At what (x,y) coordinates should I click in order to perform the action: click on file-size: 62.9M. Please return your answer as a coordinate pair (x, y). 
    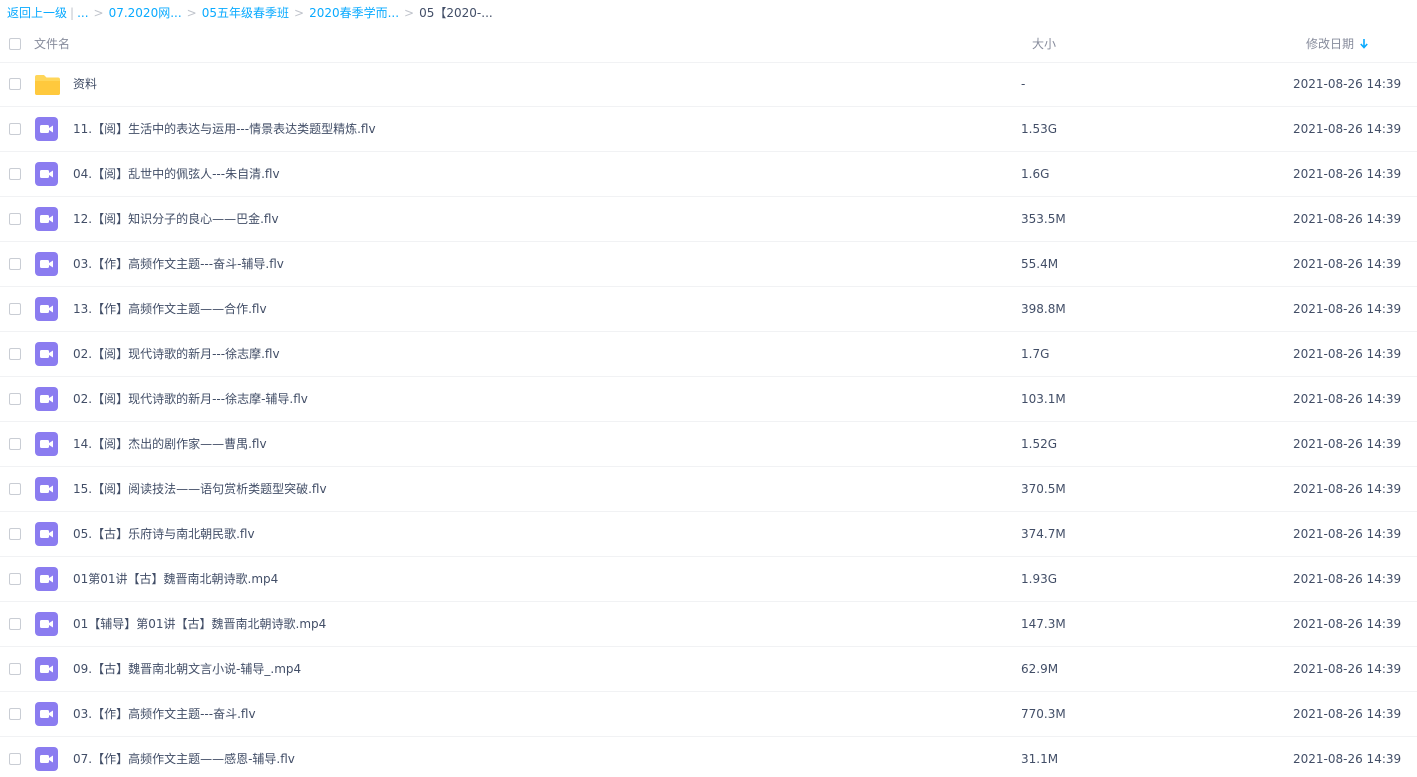
    Looking at the image, I should click on (1040, 669).